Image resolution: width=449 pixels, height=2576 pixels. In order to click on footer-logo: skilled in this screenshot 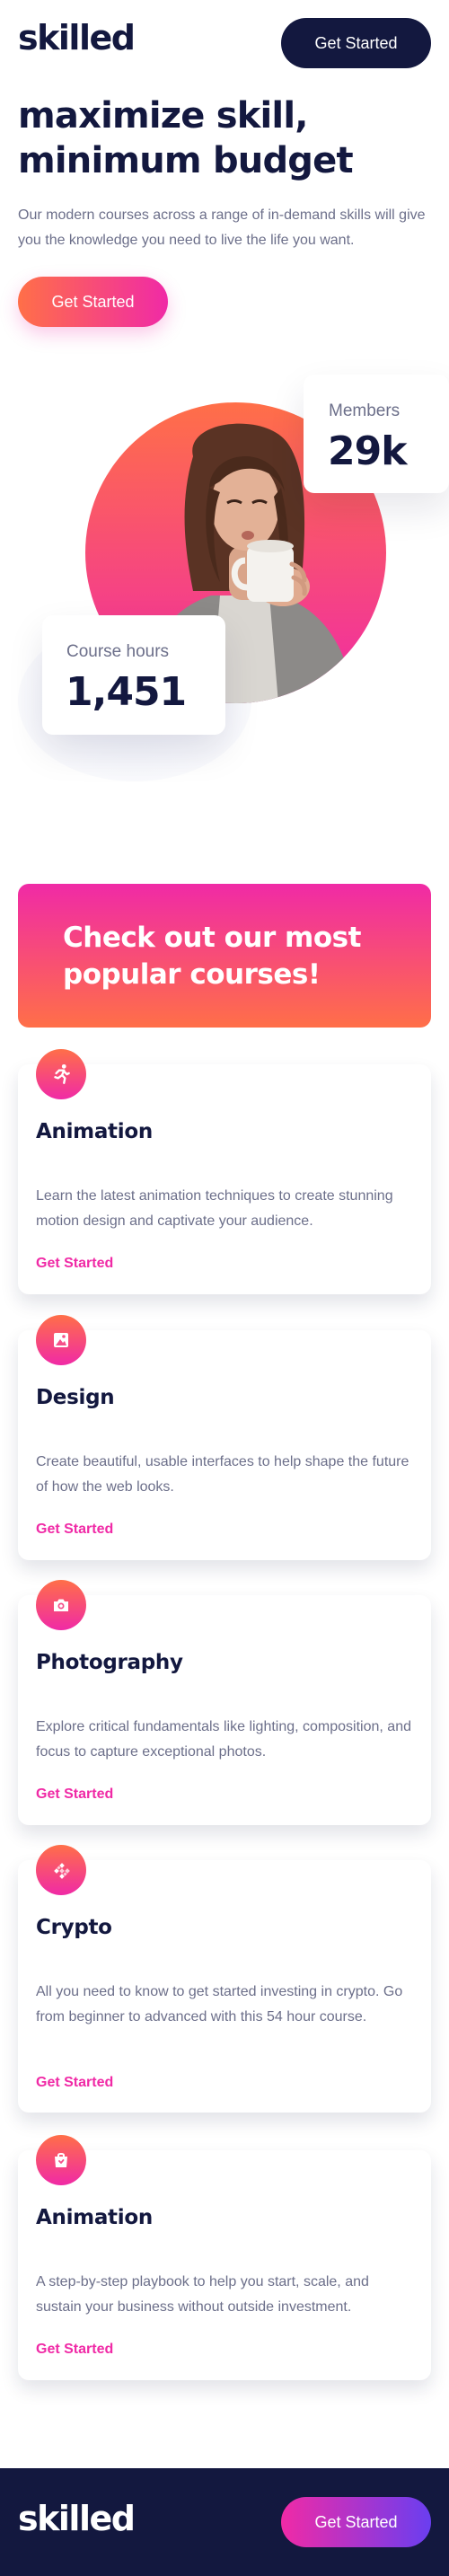, I will do `click(77, 2518)`.